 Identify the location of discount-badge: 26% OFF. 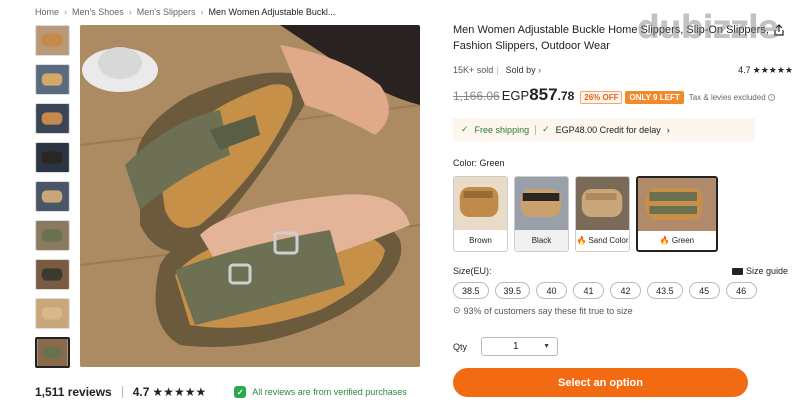
(601, 97).